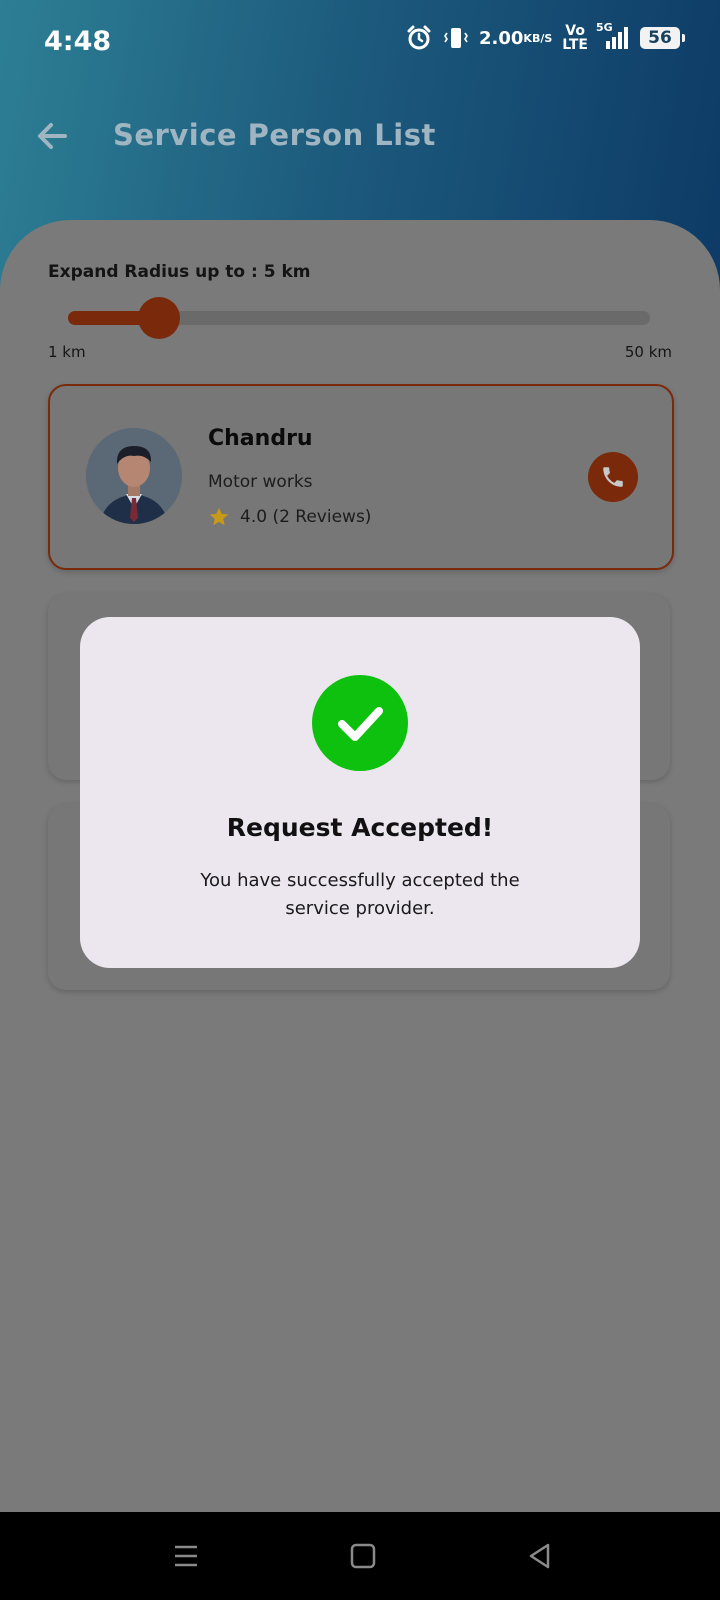  Describe the element at coordinates (260, 482) in the screenshot. I see `provider-service: Motor works` at that location.